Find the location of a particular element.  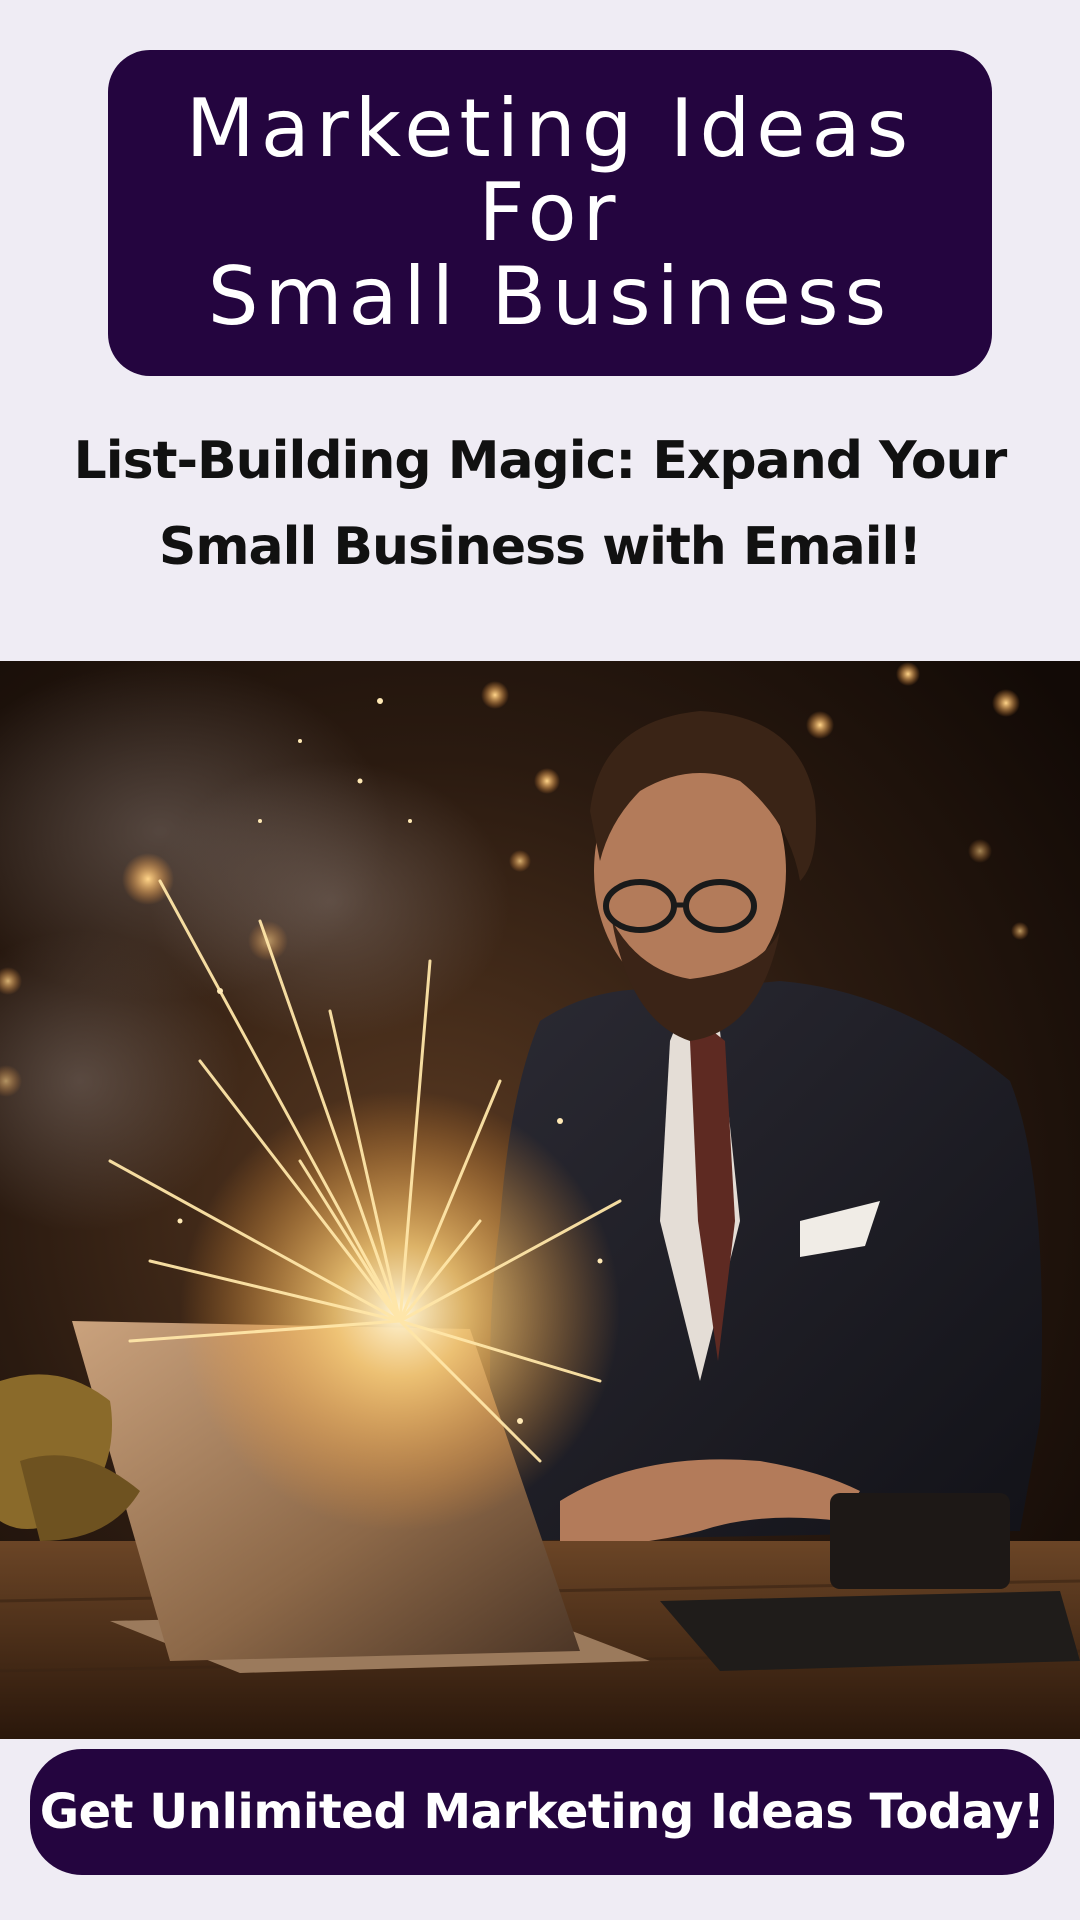

title-banner: Marketing Ideas For Small Business is located at coordinates (550, 213).